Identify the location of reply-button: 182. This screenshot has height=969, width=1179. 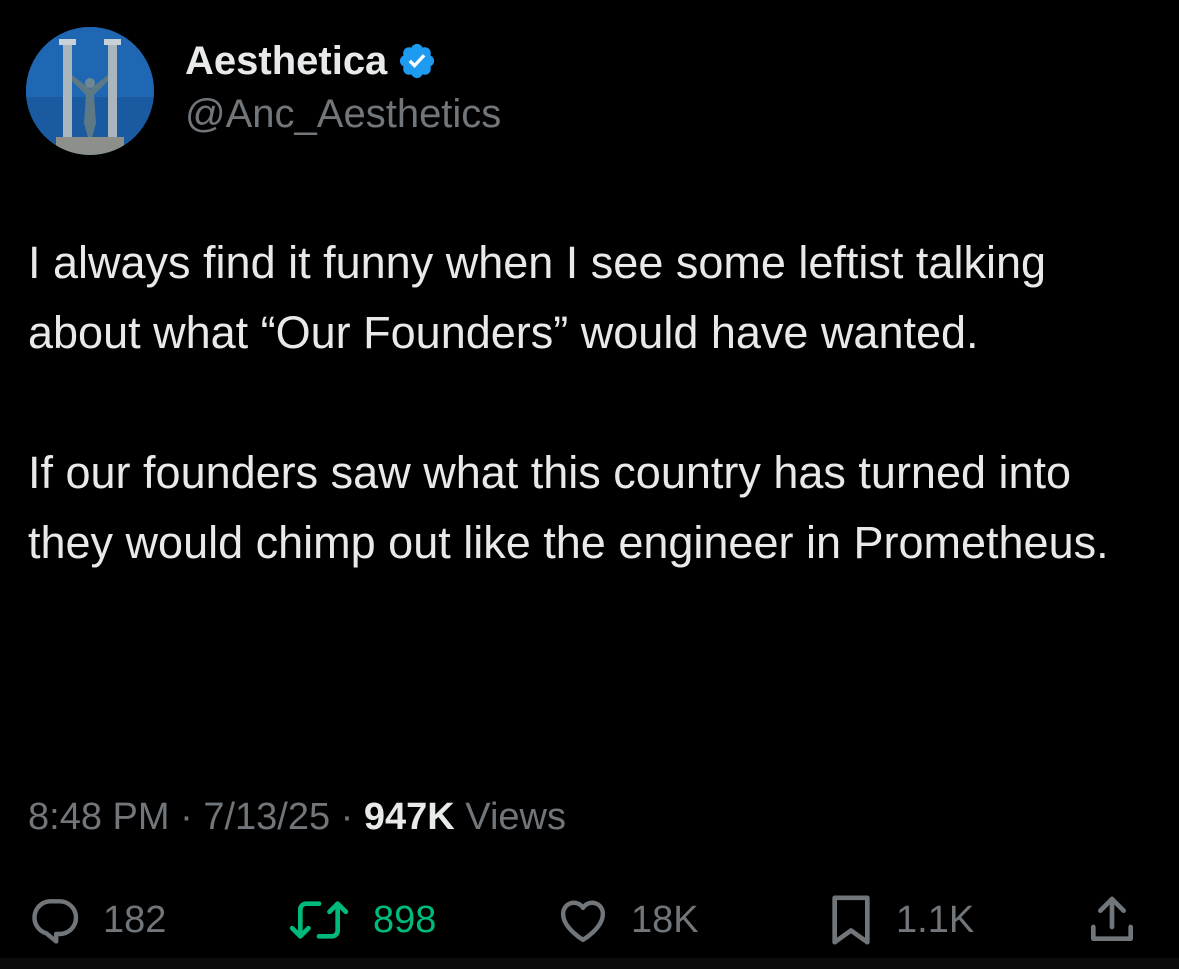
(96, 920).